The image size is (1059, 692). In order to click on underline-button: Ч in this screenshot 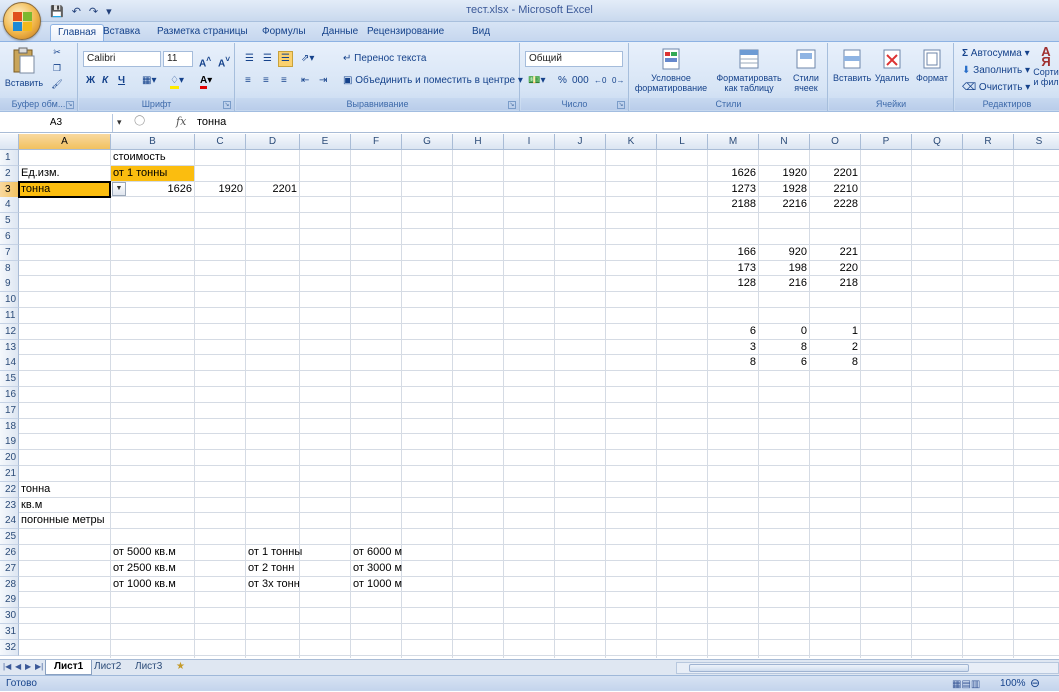, I will do `click(121, 81)`.